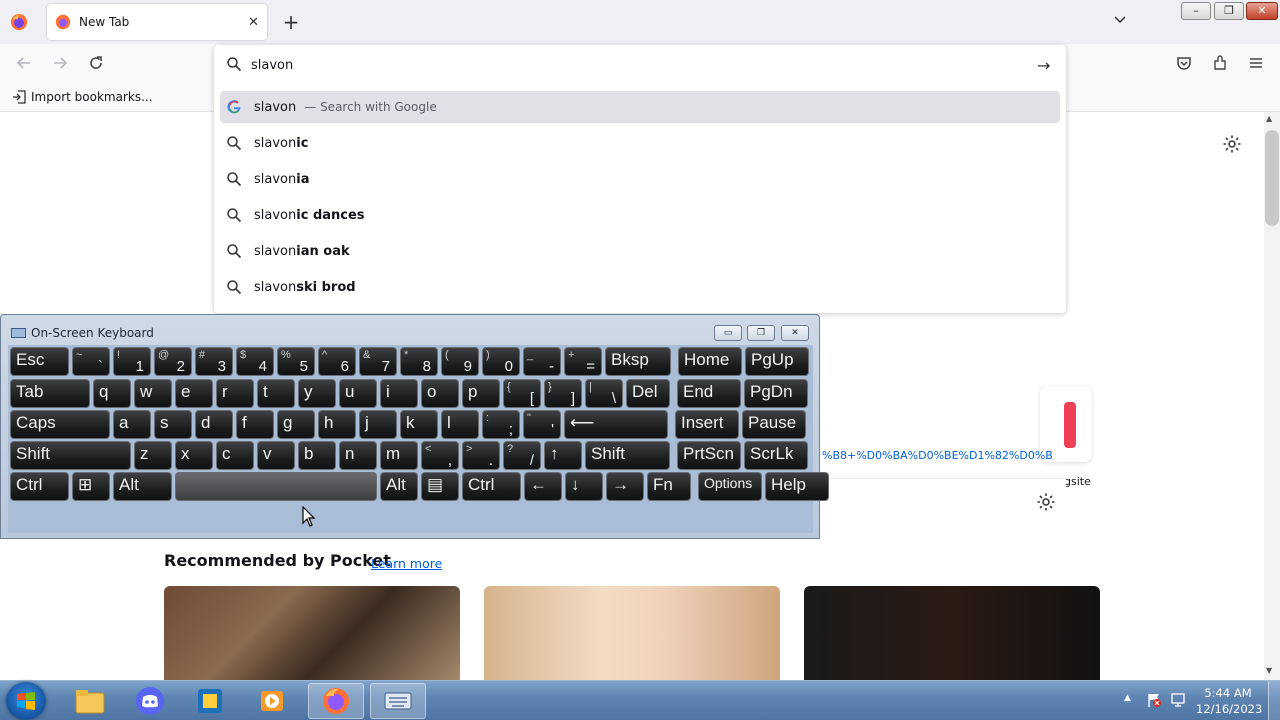 This screenshot has width=1280, height=720. I want to click on osk-key: Fn, so click(669, 486).